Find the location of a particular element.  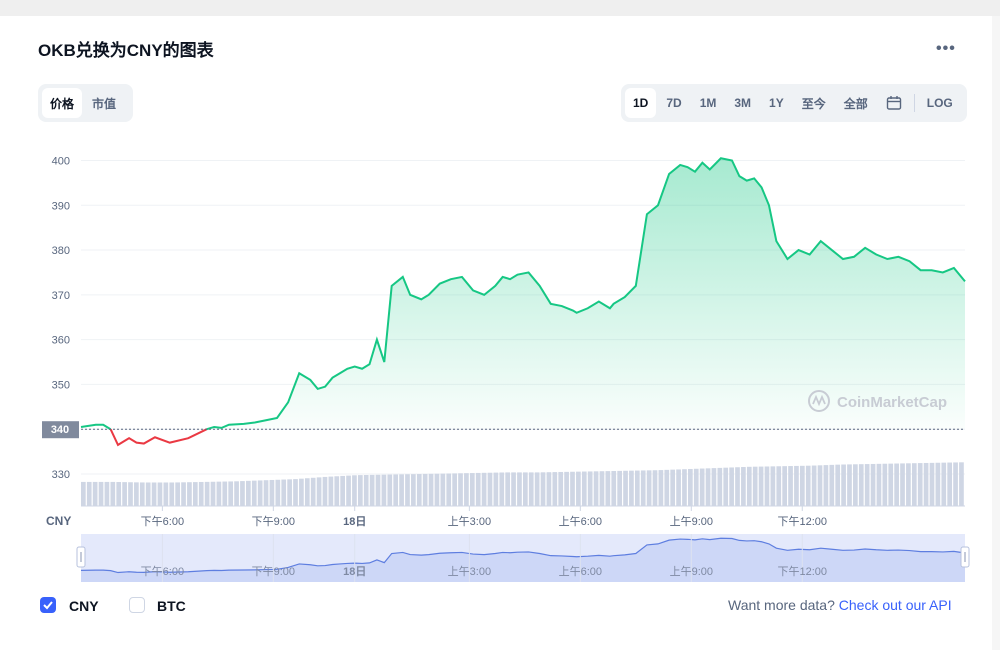

price-line-up is located at coordinates (96, 427).